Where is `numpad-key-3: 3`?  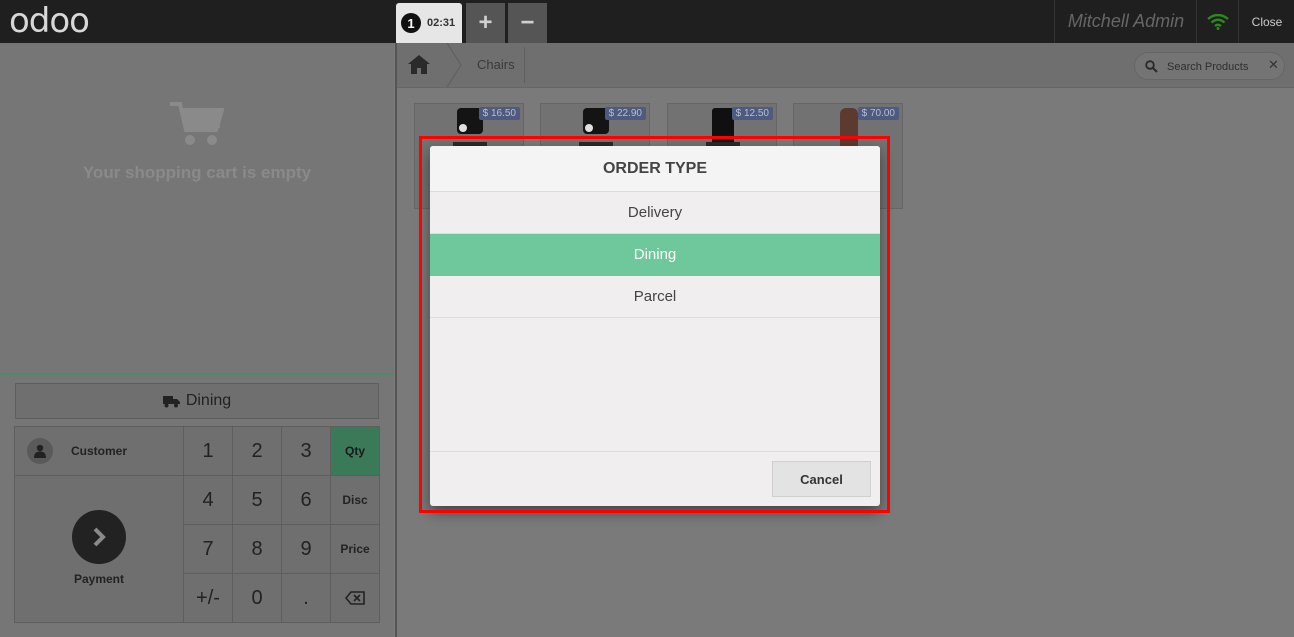 numpad-key-3: 3 is located at coordinates (306, 451).